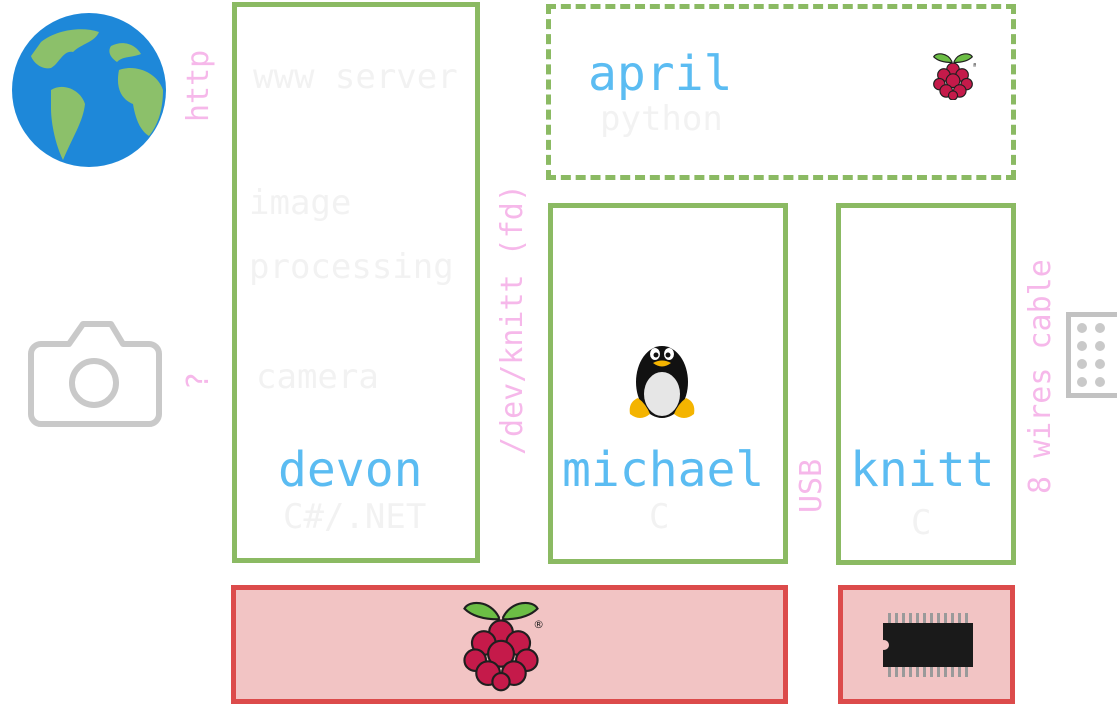 The height and width of the screenshot is (704, 1117). What do you see at coordinates (89, 90) in the screenshot?
I see `globe-icon` at bounding box center [89, 90].